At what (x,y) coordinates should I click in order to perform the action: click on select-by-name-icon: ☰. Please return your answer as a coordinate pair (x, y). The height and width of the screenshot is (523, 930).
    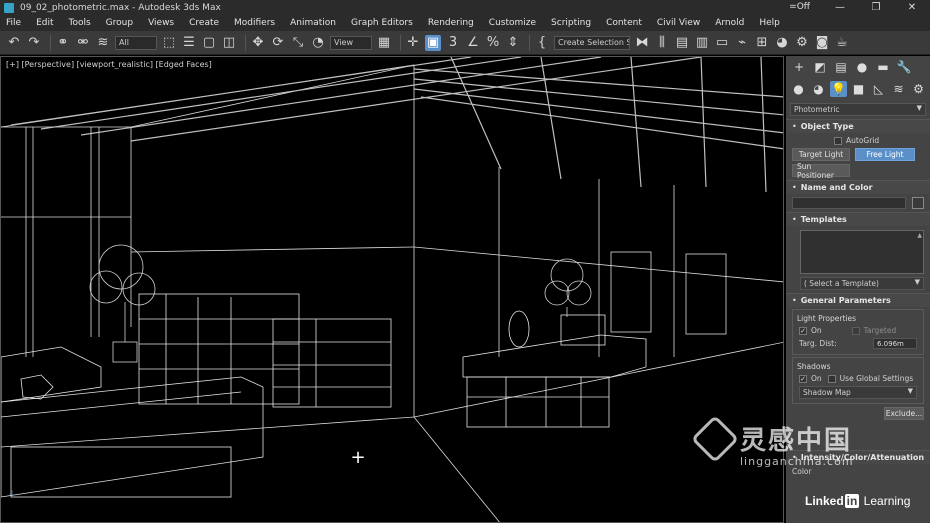
    Looking at the image, I should click on (189, 43).